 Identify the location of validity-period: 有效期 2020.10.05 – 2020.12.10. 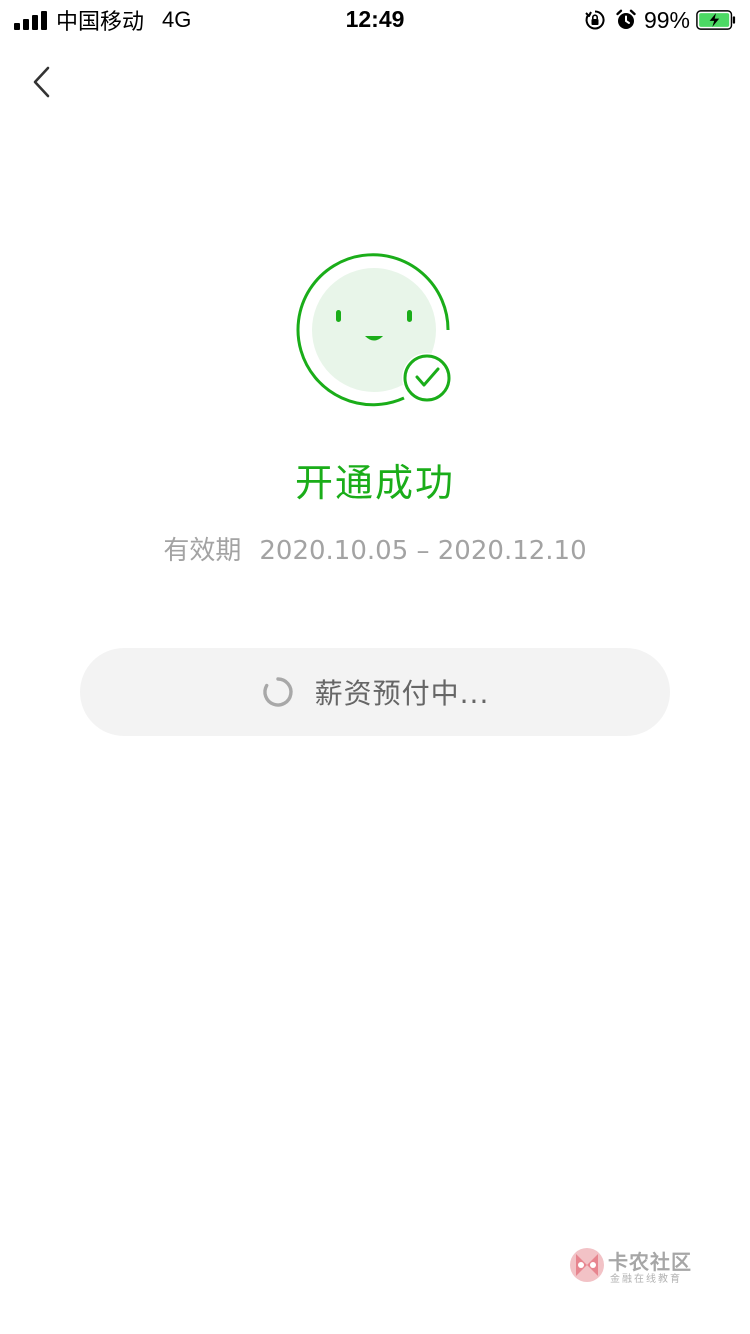
(375, 548).